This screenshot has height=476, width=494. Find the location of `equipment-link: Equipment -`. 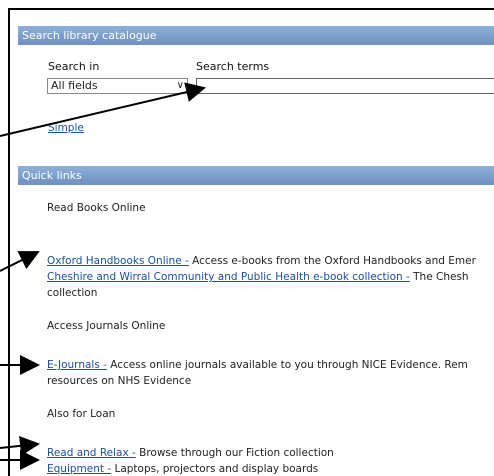

equipment-link: Equipment - is located at coordinates (79, 469).